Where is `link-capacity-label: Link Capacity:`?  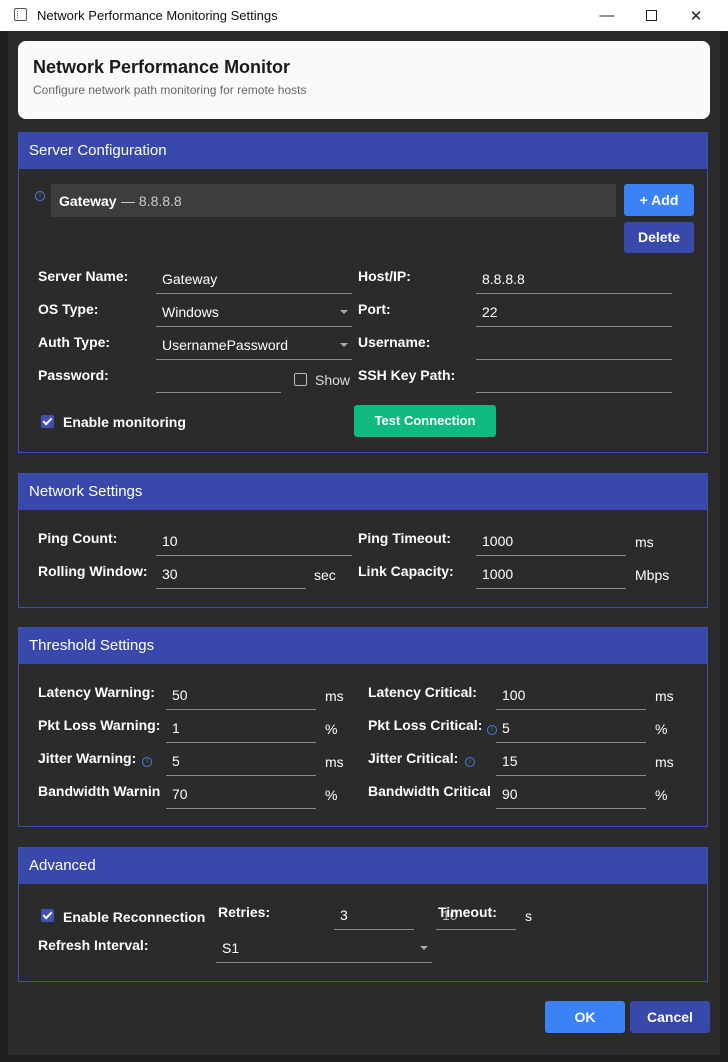
link-capacity-label: Link Capacity: is located at coordinates (406, 571).